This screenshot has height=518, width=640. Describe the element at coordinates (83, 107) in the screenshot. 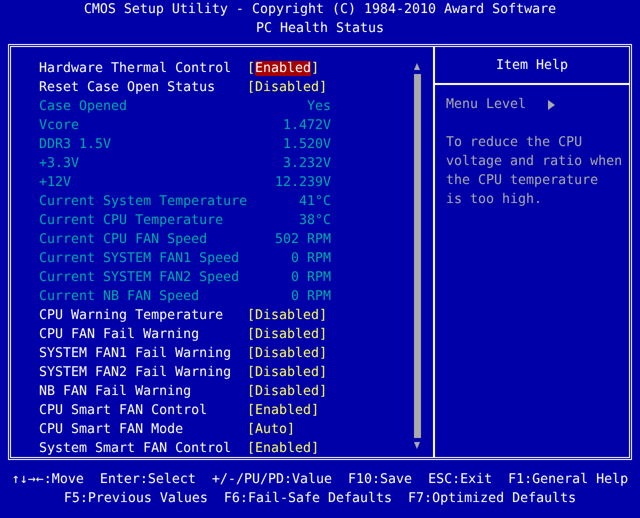

I see `setting-label: Case Opened` at that location.